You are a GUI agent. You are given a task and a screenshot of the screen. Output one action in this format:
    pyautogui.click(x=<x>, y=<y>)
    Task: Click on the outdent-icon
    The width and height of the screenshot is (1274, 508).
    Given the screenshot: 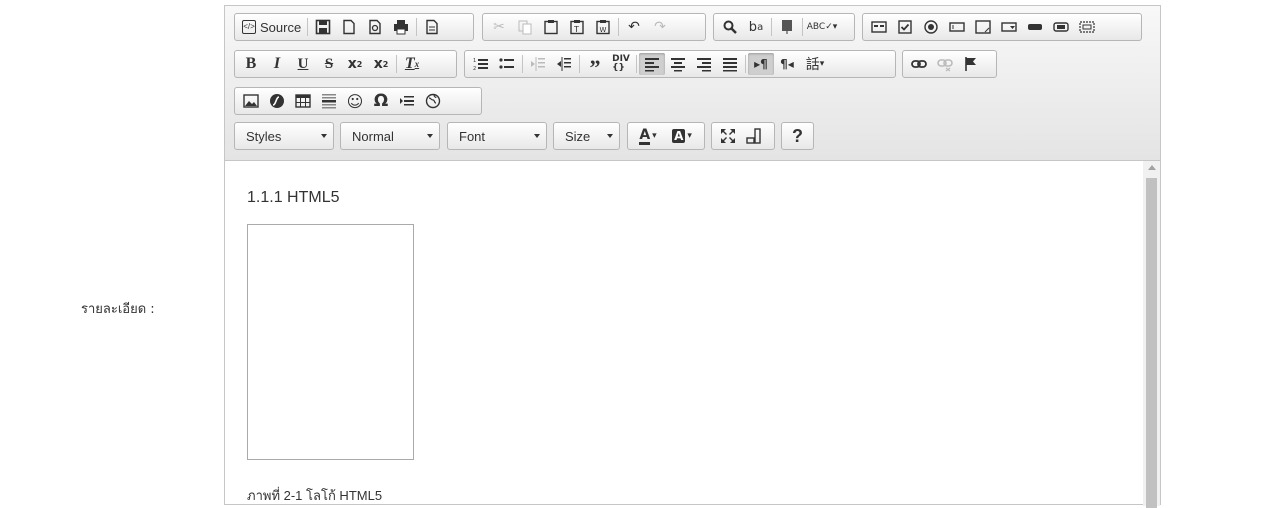 What is the action you would take?
    pyautogui.click(x=538, y=64)
    